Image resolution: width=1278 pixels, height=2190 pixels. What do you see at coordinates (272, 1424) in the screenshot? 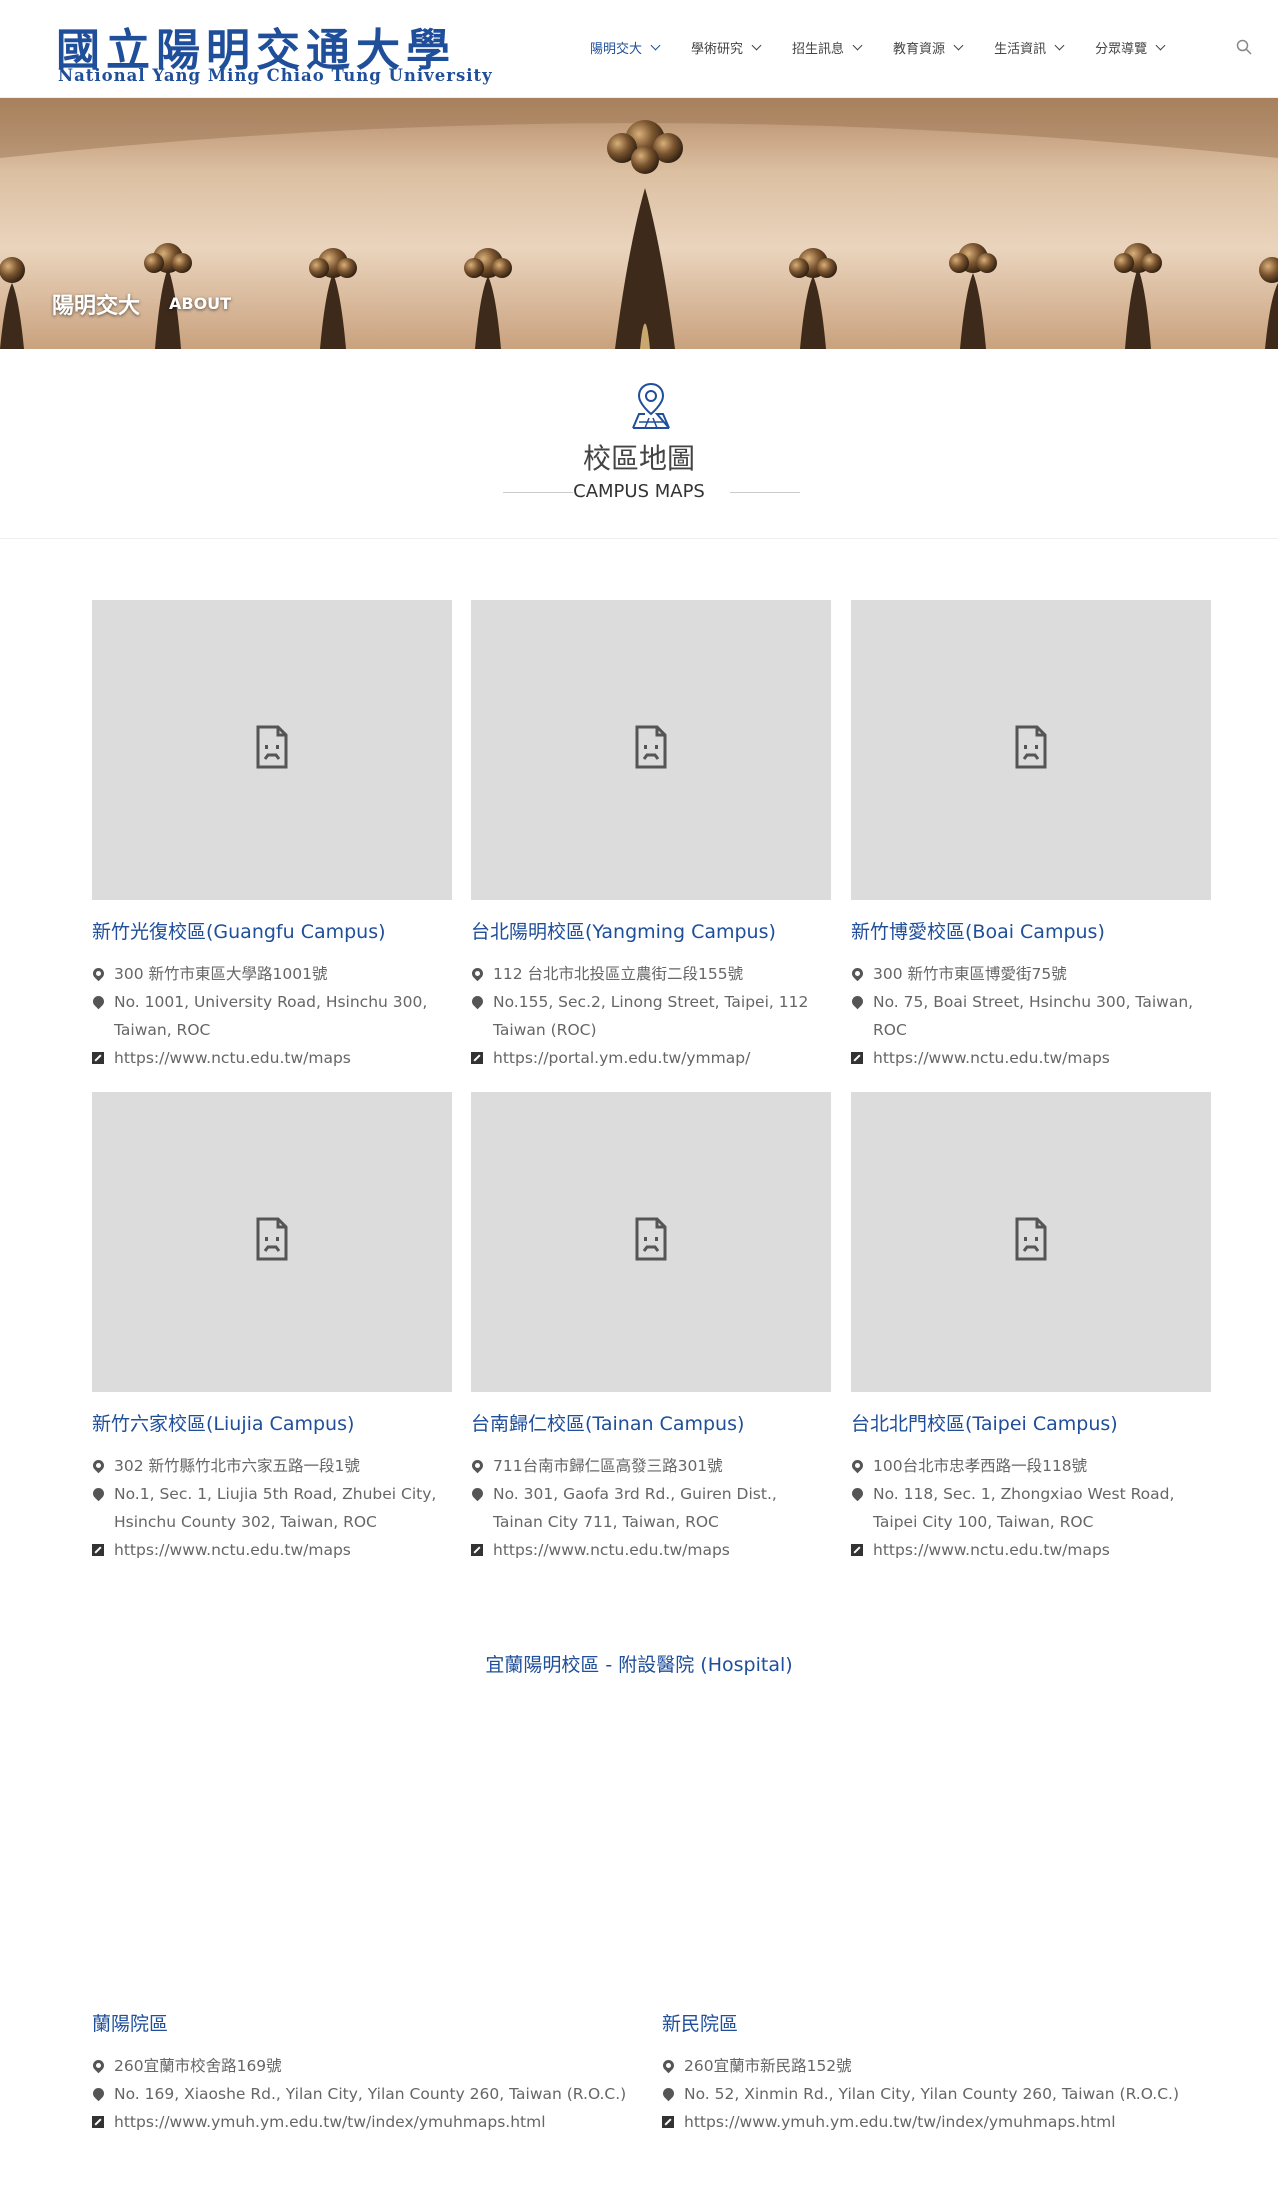
I see `campus-title: 新竹六家校區(Liujia Campus)` at bounding box center [272, 1424].